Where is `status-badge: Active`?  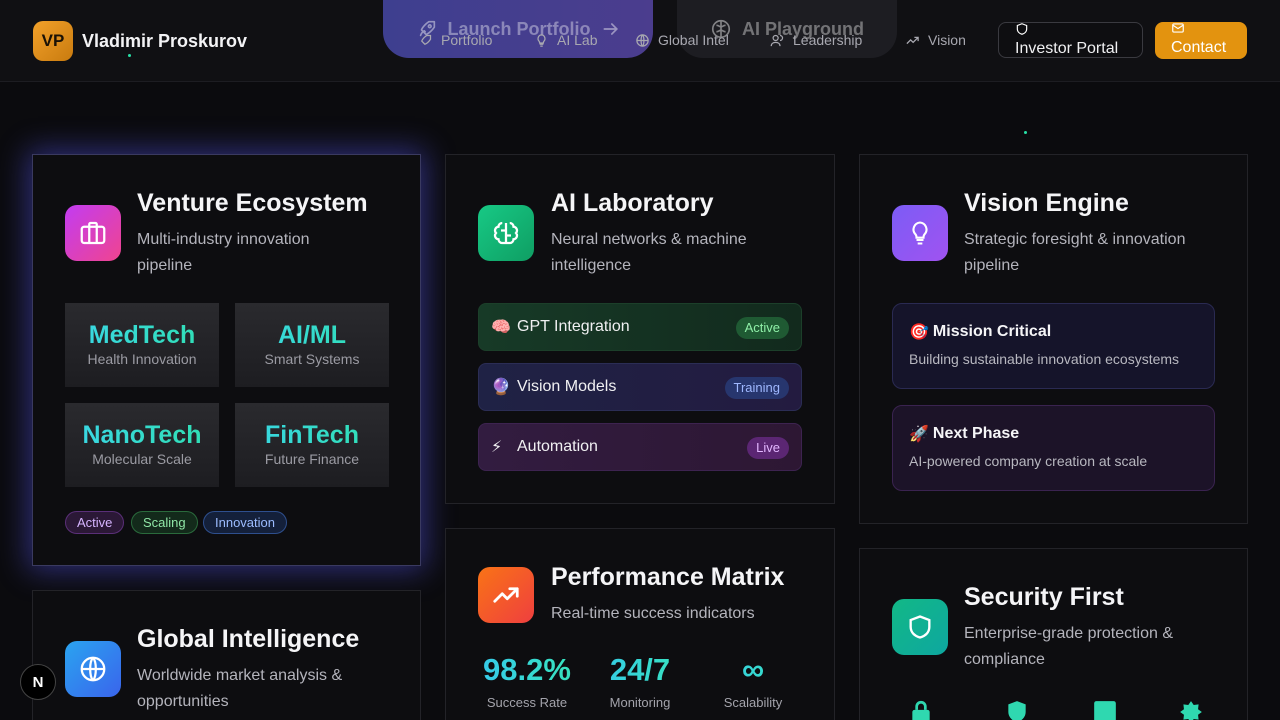 status-badge: Active is located at coordinates (762, 328).